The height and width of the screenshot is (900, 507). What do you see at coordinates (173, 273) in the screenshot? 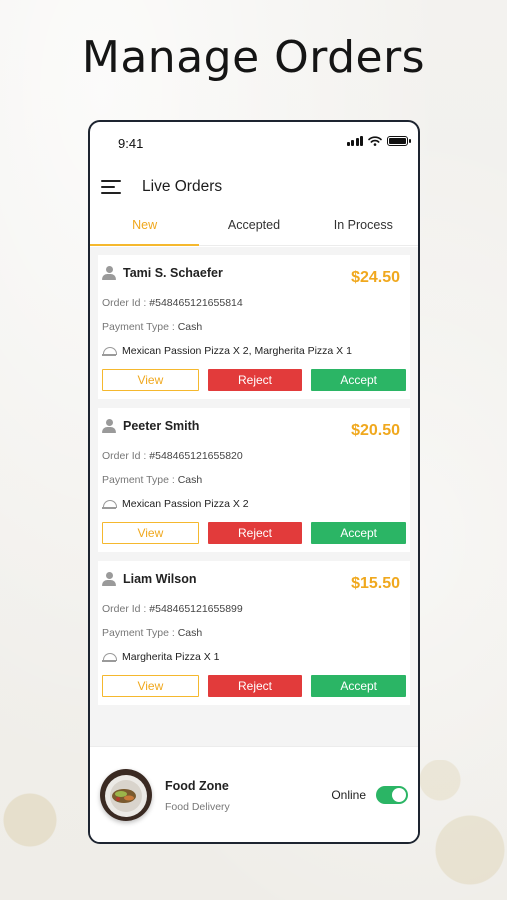
I see `customer-name: Tami S. Schaefer` at bounding box center [173, 273].